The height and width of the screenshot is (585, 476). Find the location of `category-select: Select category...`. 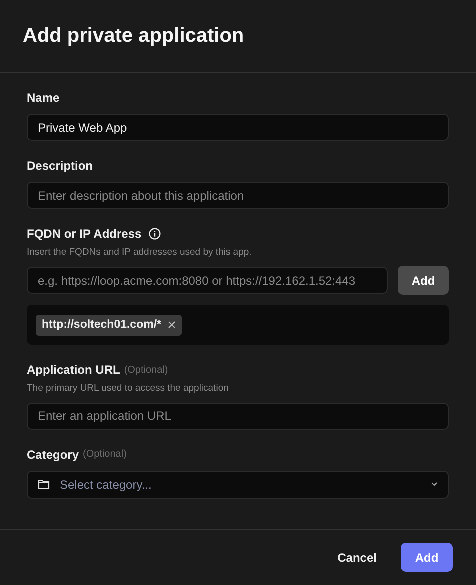

category-select: Select category... is located at coordinates (238, 484).